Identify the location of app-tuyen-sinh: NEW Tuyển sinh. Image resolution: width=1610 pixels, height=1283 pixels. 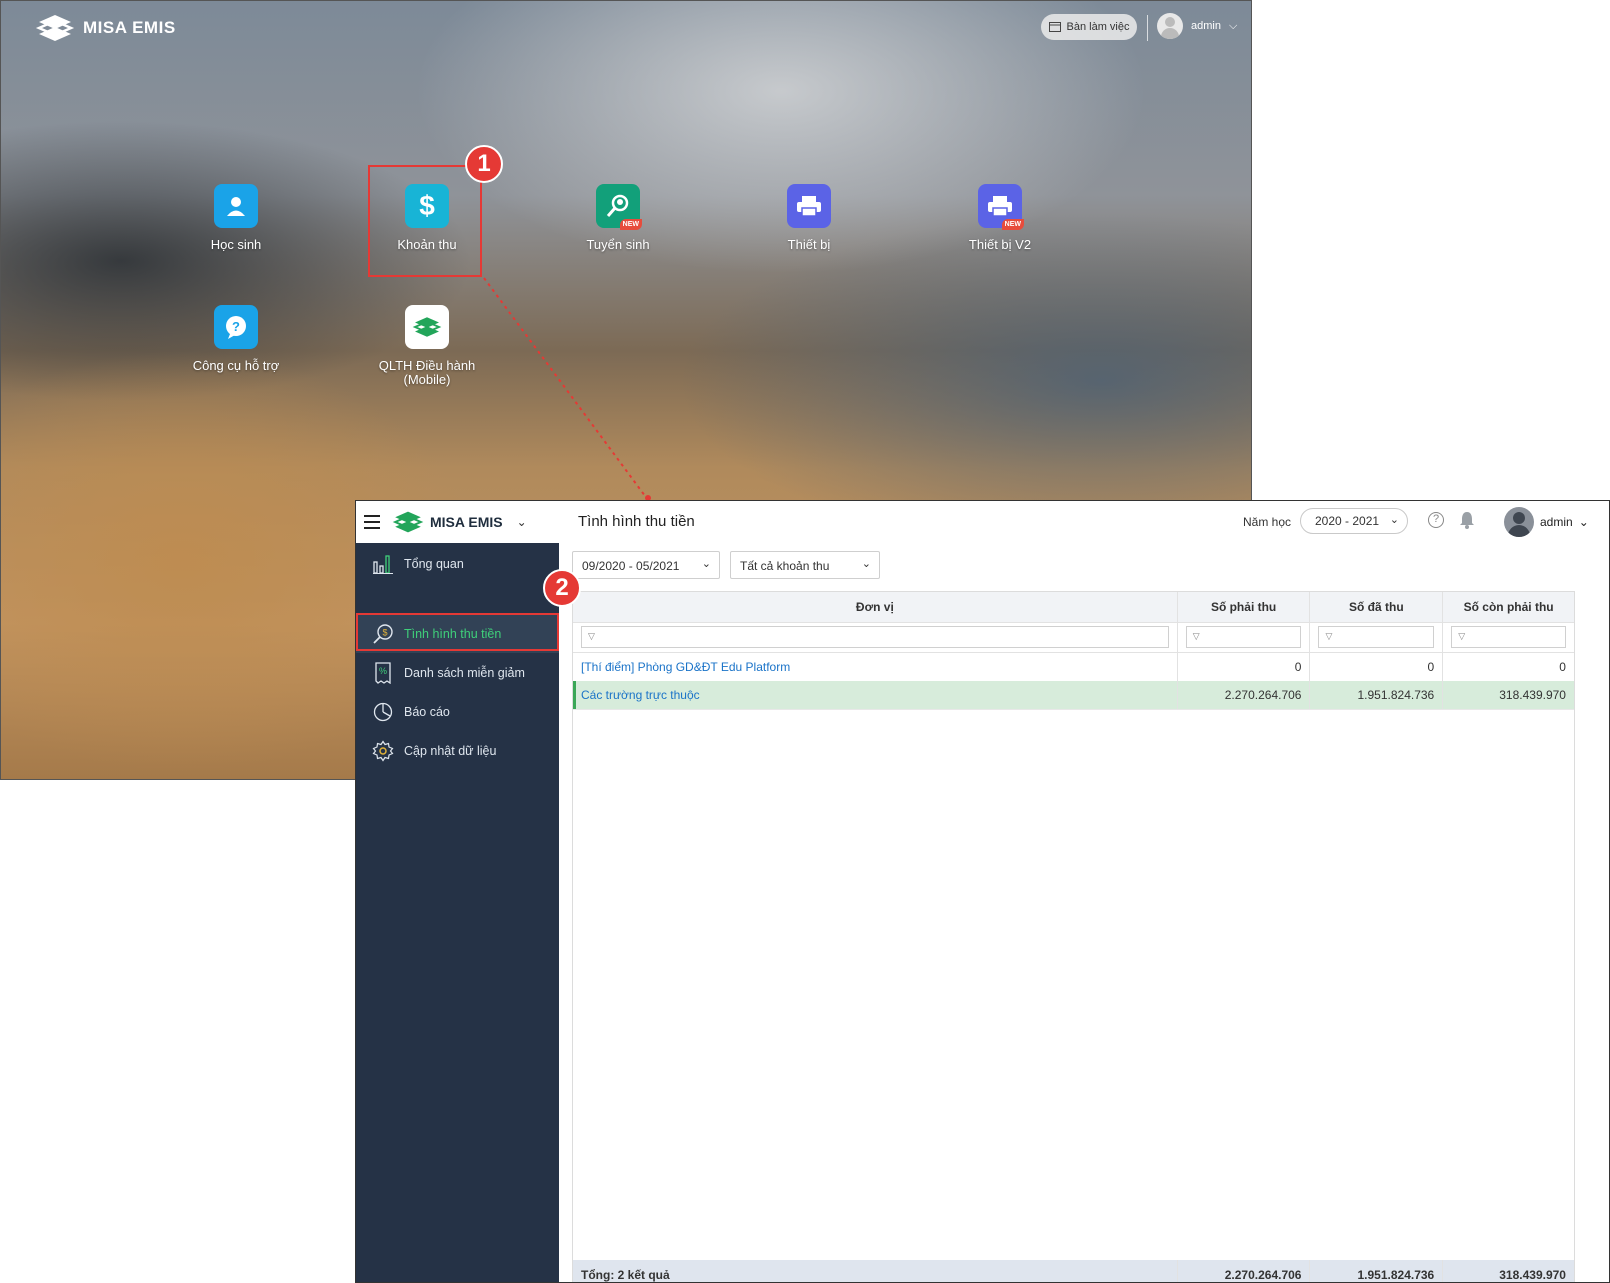
(618, 218).